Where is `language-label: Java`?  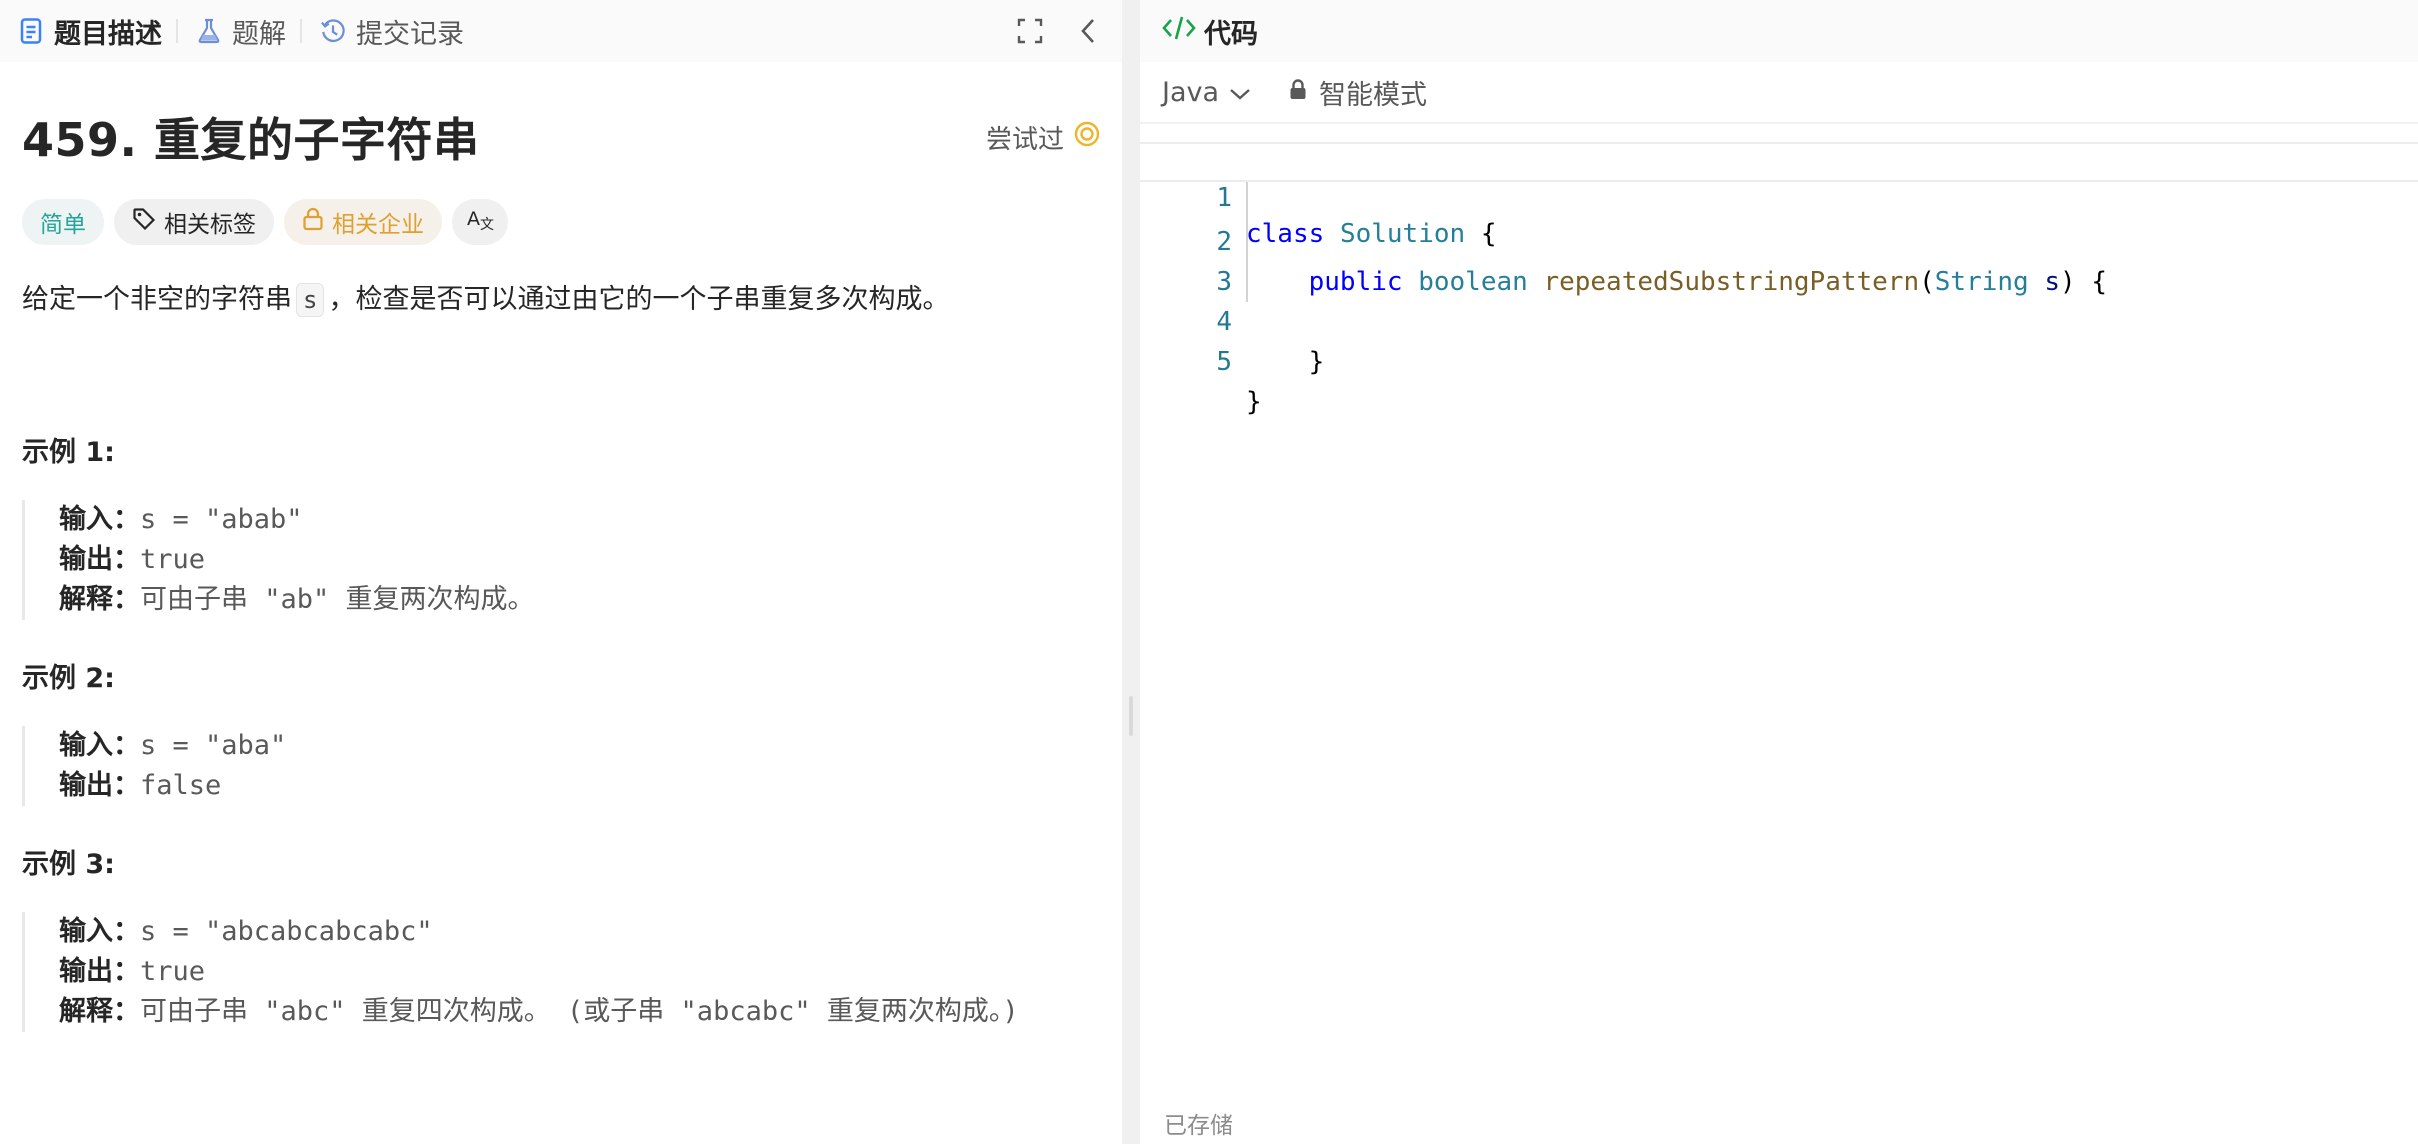
language-label: Java is located at coordinates (1191, 92).